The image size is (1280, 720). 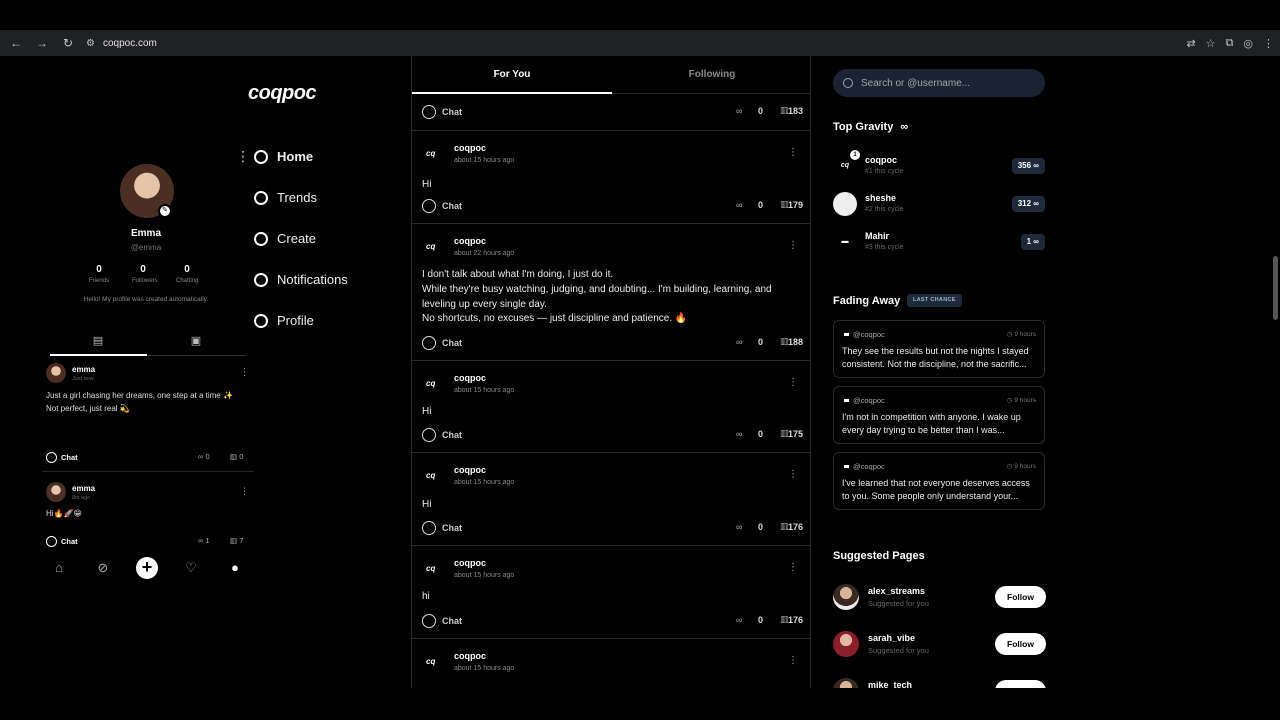 What do you see at coordinates (1268, 43) in the screenshot?
I see `browser-menu-icon: ⋮` at bounding box center [1268, 43].